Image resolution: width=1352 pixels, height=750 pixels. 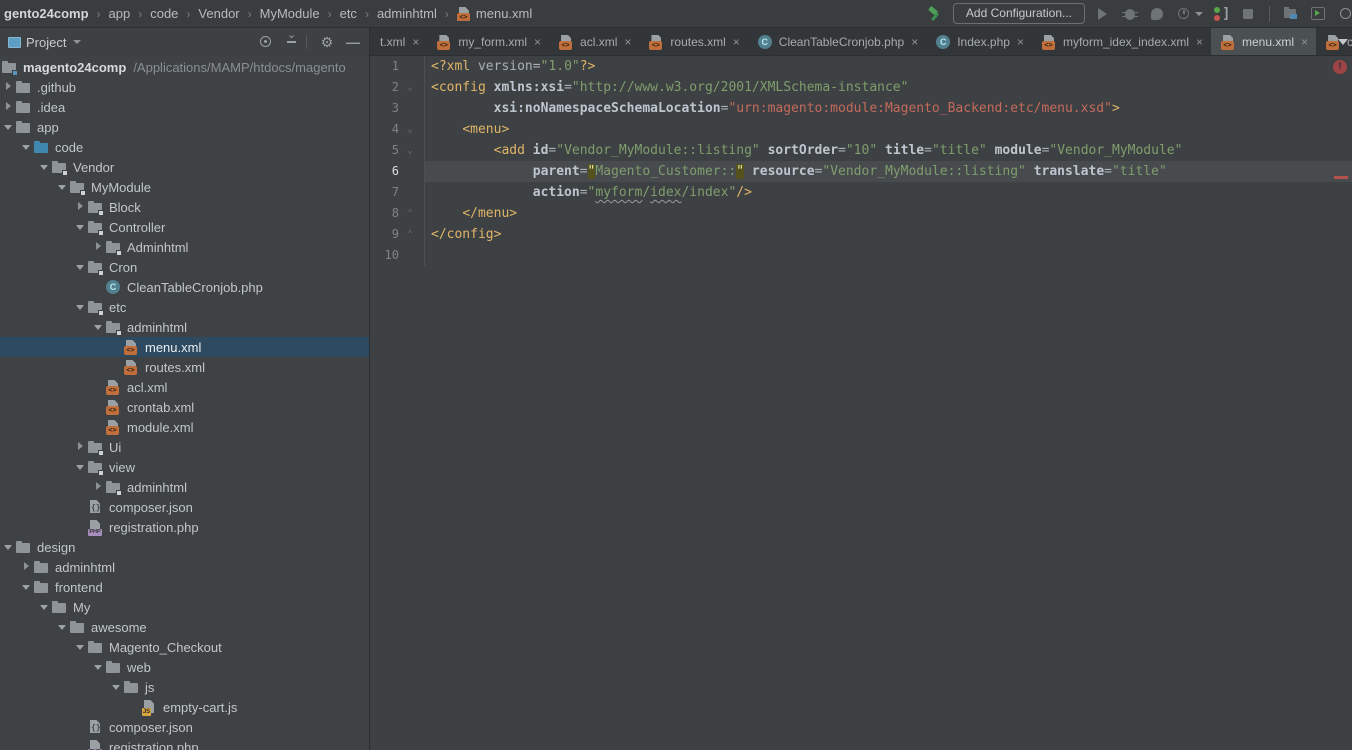 I want to click on breadcrumb-item: gento24comp, so click(x=46, y=13).